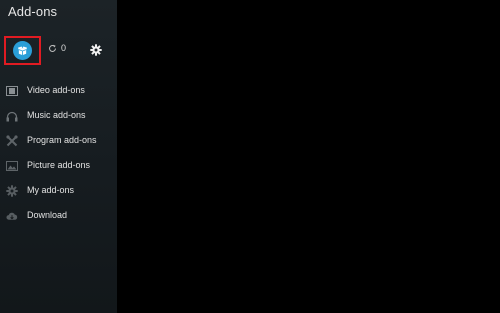  What do you see at coordinates (12, 91) in the screenshot?
I see `film-icon` at bounding box center [12, 91].